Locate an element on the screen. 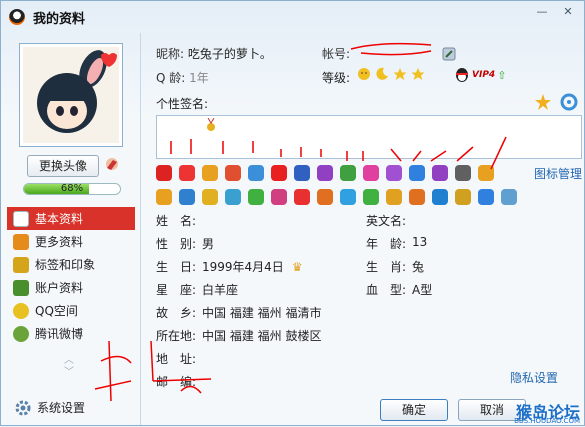 The image size is (585, 427). account-icon is located at coordinates (21, 287).